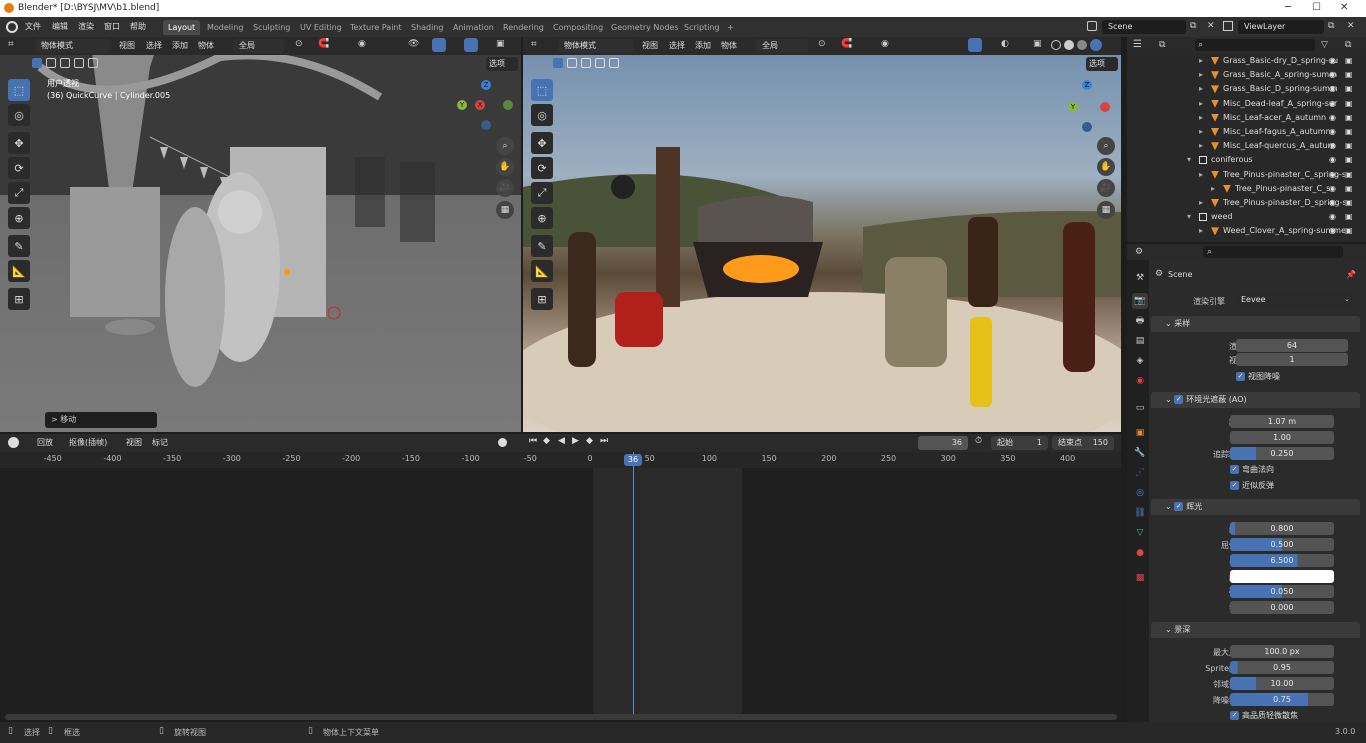 The height and width of the screenshot is (743, 1366). Describe the element at coordinates (37, 63) in the screenshot. I see `select-new-icon` at that location.